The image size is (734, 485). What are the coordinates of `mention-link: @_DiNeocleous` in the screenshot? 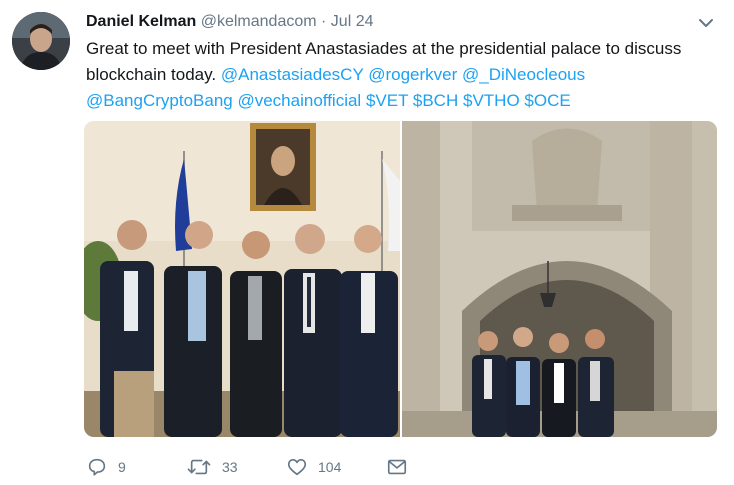 It's located at (523, 74).